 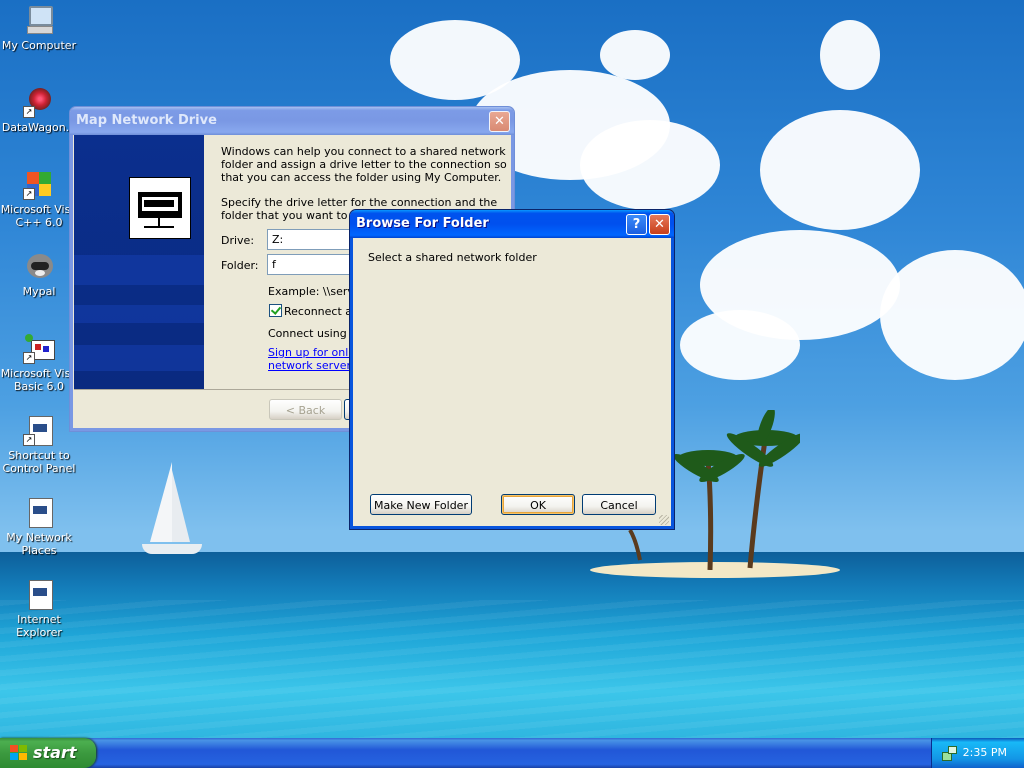 I want to click on control-panel-shortcut-icon: ↗, so click(x=39, y=430).